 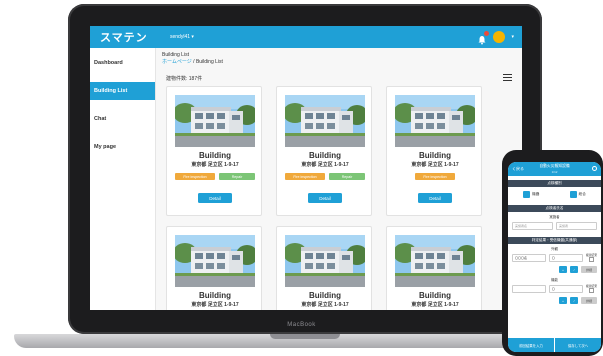 What do you see at coordinates (554, 208) in the screenshot?
I see `phone-section-inspector: 点検者氏名` at bounding box center [554, 208].